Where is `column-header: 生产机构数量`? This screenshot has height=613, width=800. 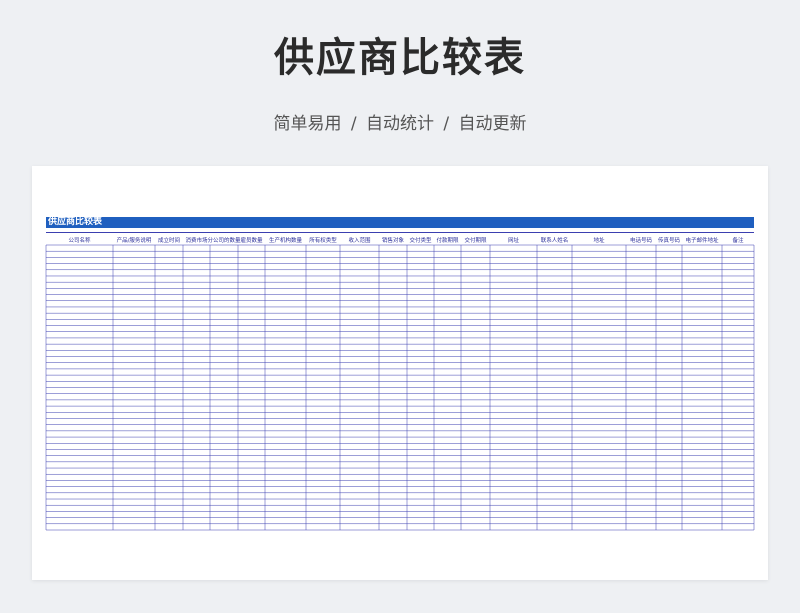 column-header: 生产机构数量 is located at coordinates (286, 240).